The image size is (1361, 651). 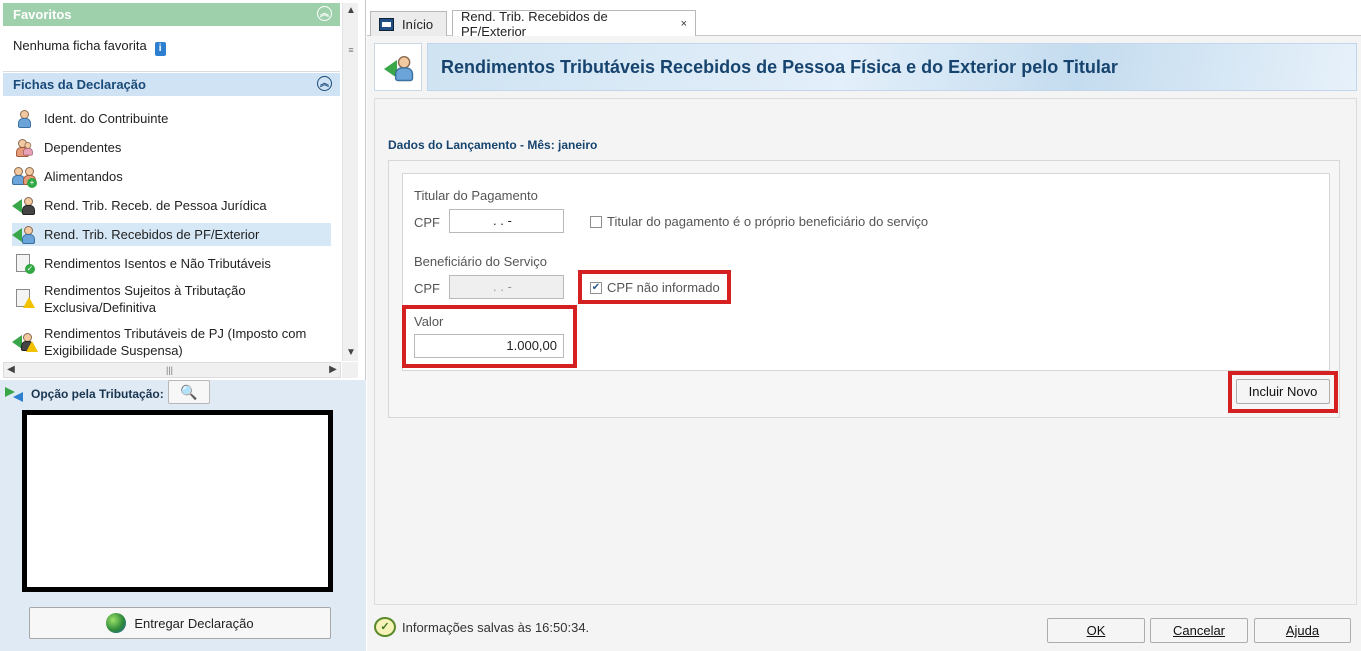 I want to click on beneficiario-cpf-value: . . -, so click(x=502, y=286).